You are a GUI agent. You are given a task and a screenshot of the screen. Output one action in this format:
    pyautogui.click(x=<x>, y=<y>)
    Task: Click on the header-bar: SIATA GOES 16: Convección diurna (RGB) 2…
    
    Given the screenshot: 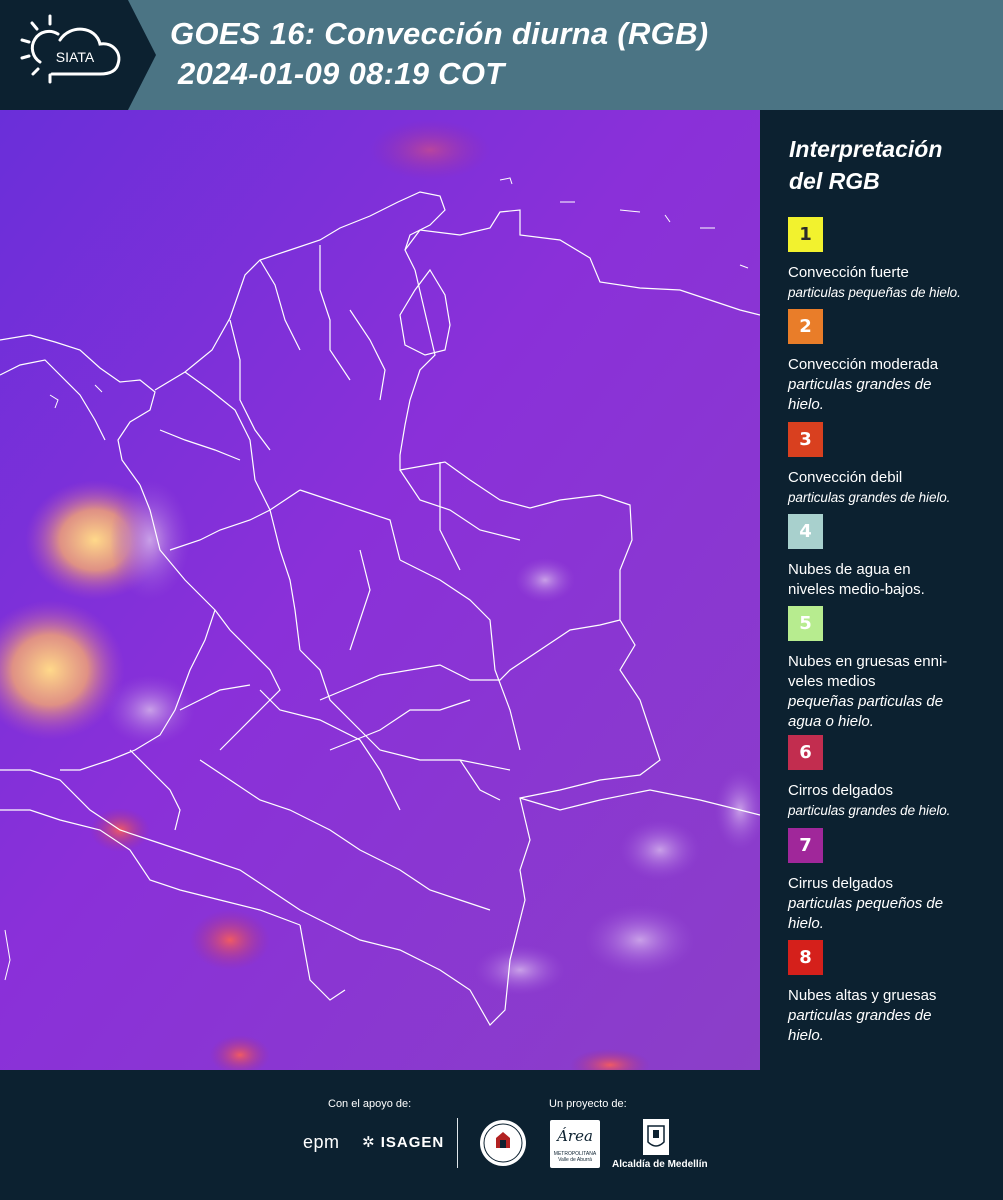 What is the action you would take?
    pyautogui.click(x=501, y=55)
    